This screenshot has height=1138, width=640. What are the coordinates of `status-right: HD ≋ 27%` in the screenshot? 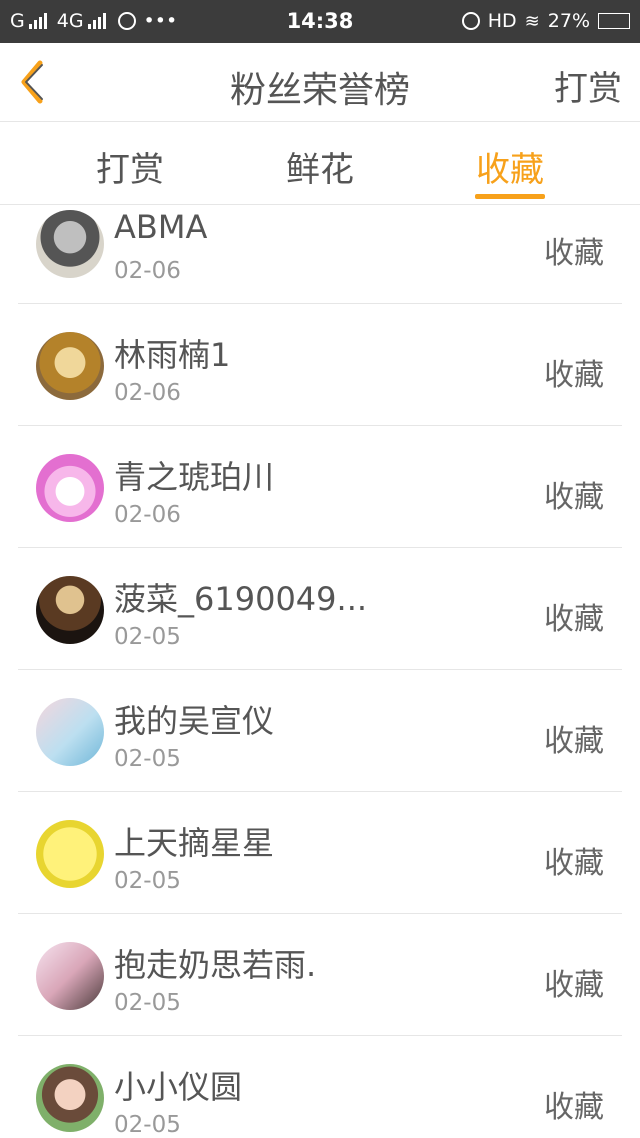 It's located at (545, 21).